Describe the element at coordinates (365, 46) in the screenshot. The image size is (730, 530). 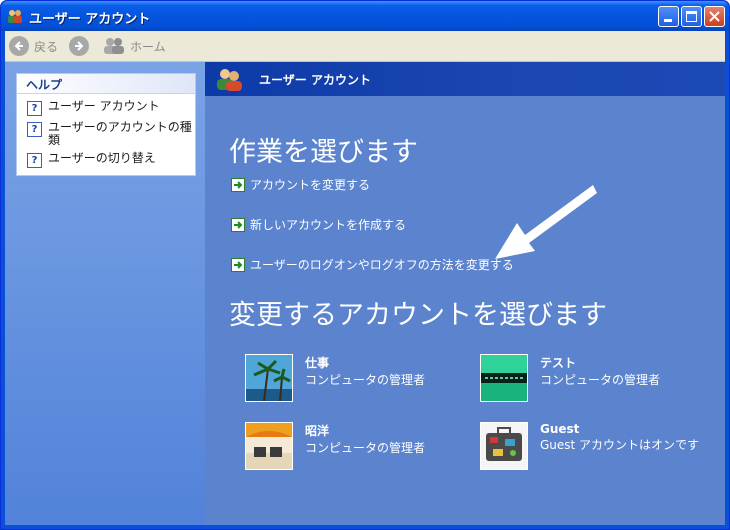
I see `toolbar: 戻る ホーム` at that location.